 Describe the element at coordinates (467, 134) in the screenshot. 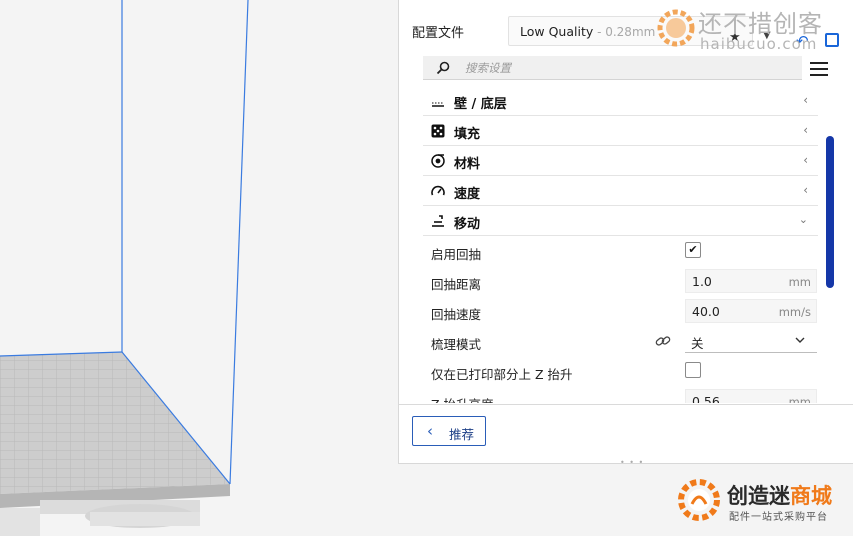

I see `category-label: 填充` at that location.